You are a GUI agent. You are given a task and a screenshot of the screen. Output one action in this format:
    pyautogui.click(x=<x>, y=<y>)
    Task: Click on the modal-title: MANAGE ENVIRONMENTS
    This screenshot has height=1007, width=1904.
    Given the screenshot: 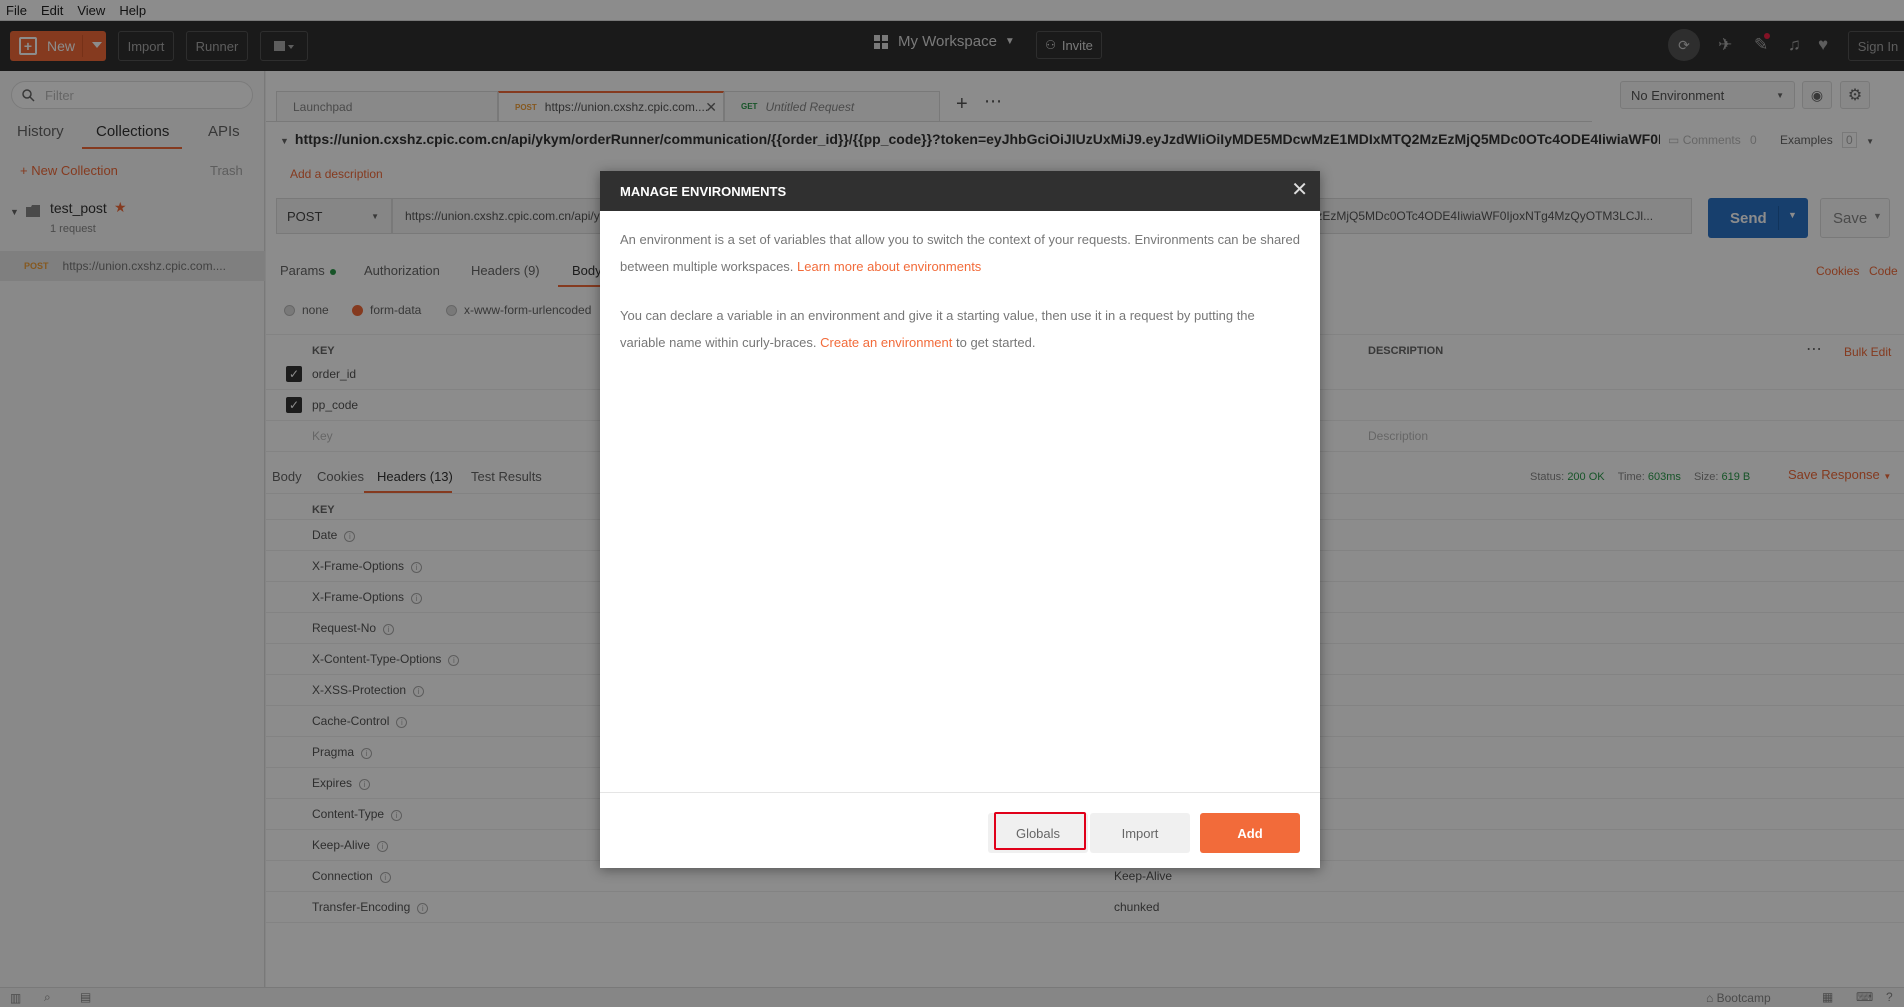 What is the action you would take?
    pyautogui.click(x=703, y=191)
    